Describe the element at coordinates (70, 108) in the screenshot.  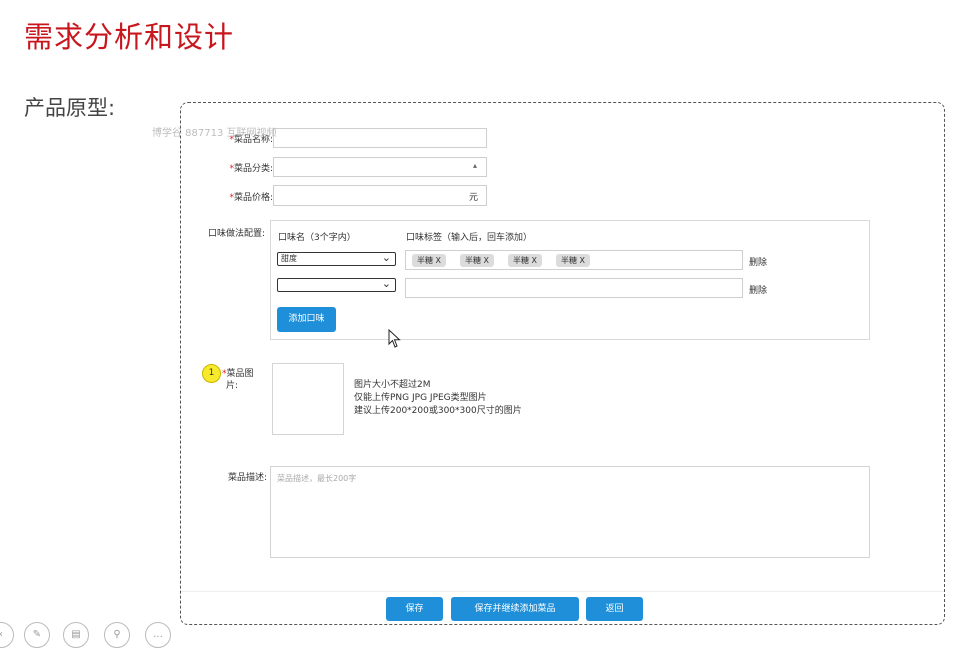
I see `slide-subtitle: 产品原型:` at that location.